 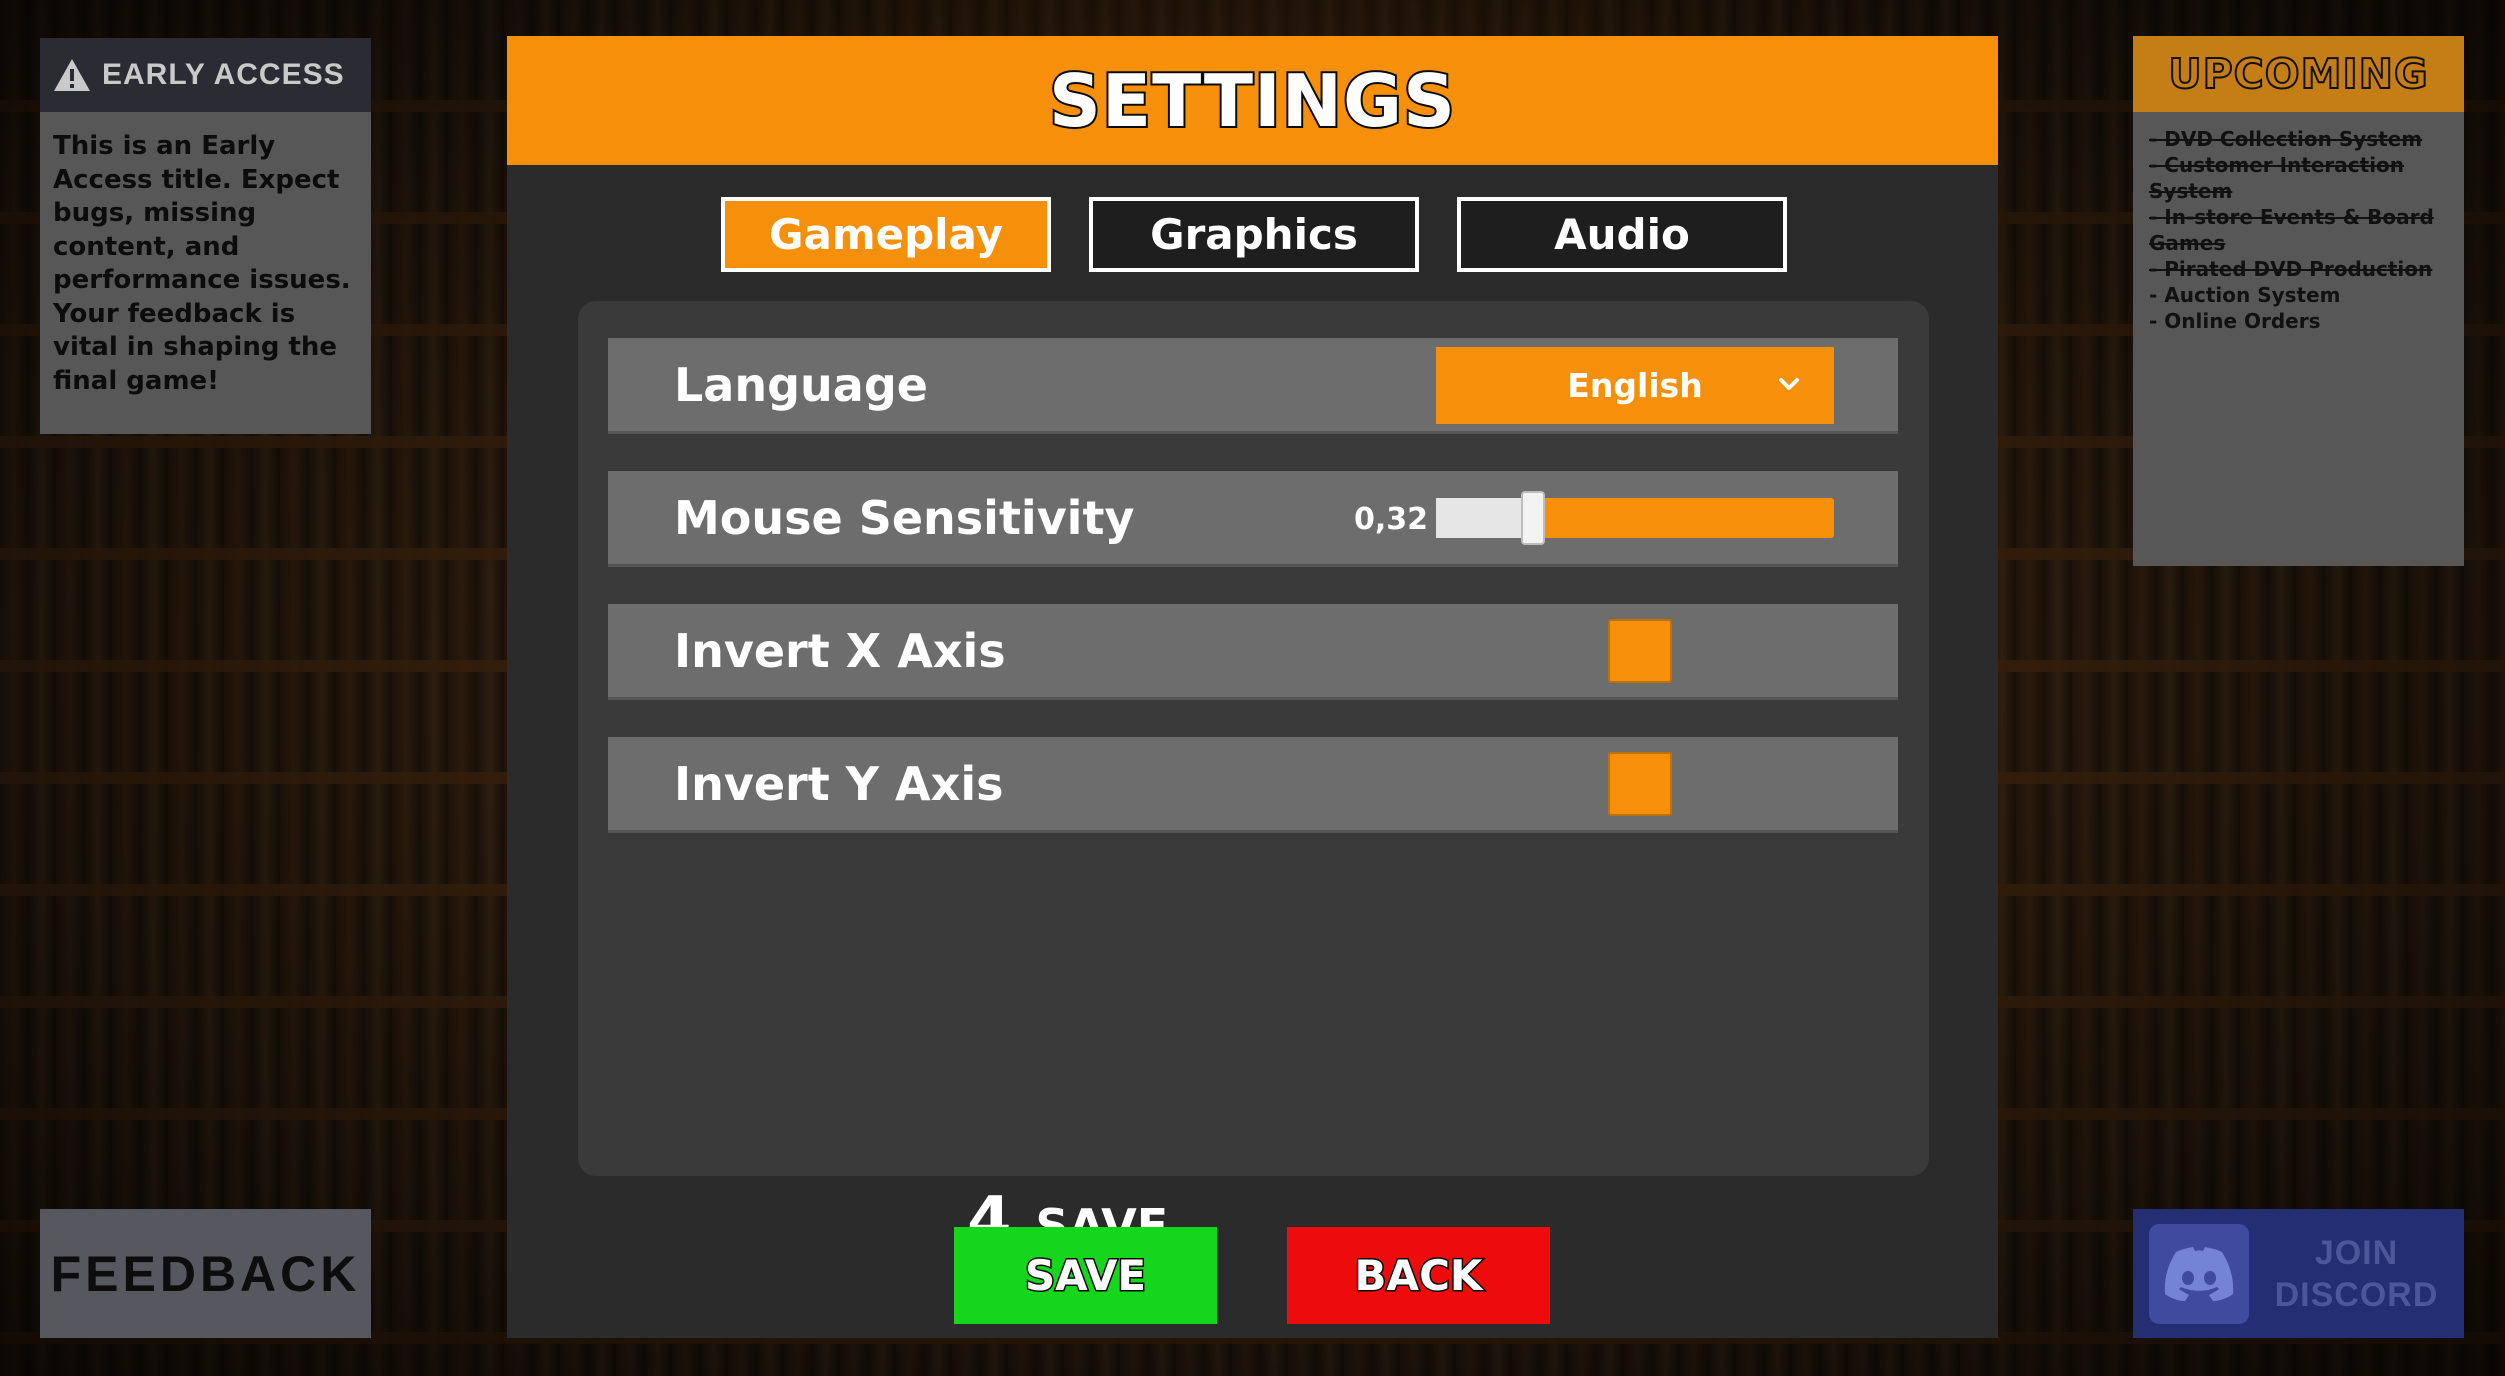 I want to click on language-dropdown: English, so click(x=1635, y=385).